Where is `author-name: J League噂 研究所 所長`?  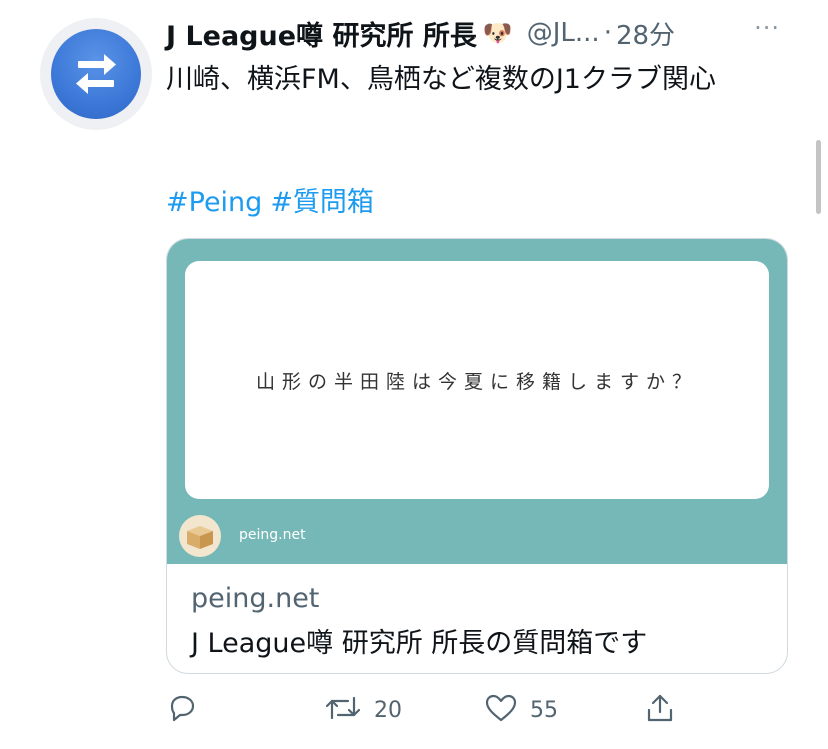 author-name: J League噂 研究所 所長 is located at coordinates (321, 33).